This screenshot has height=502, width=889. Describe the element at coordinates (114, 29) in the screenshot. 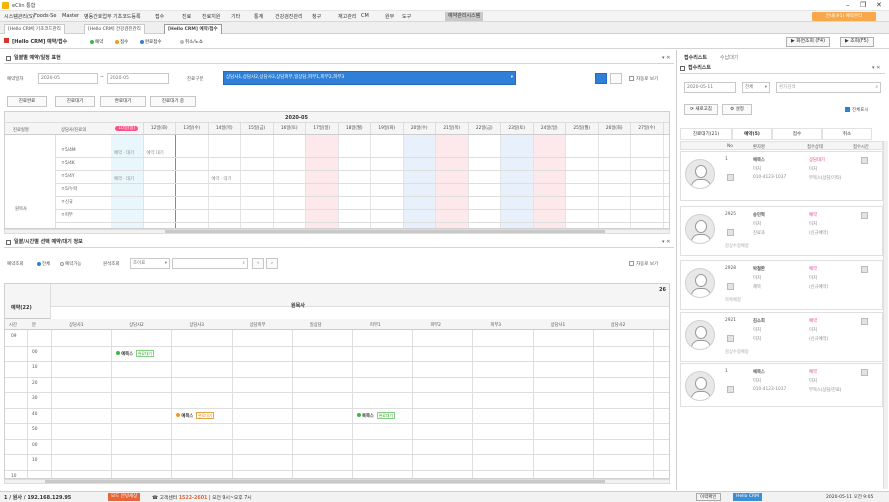

I see `tab-checkup: [Hello CRM] 건강검진관리` at that location.